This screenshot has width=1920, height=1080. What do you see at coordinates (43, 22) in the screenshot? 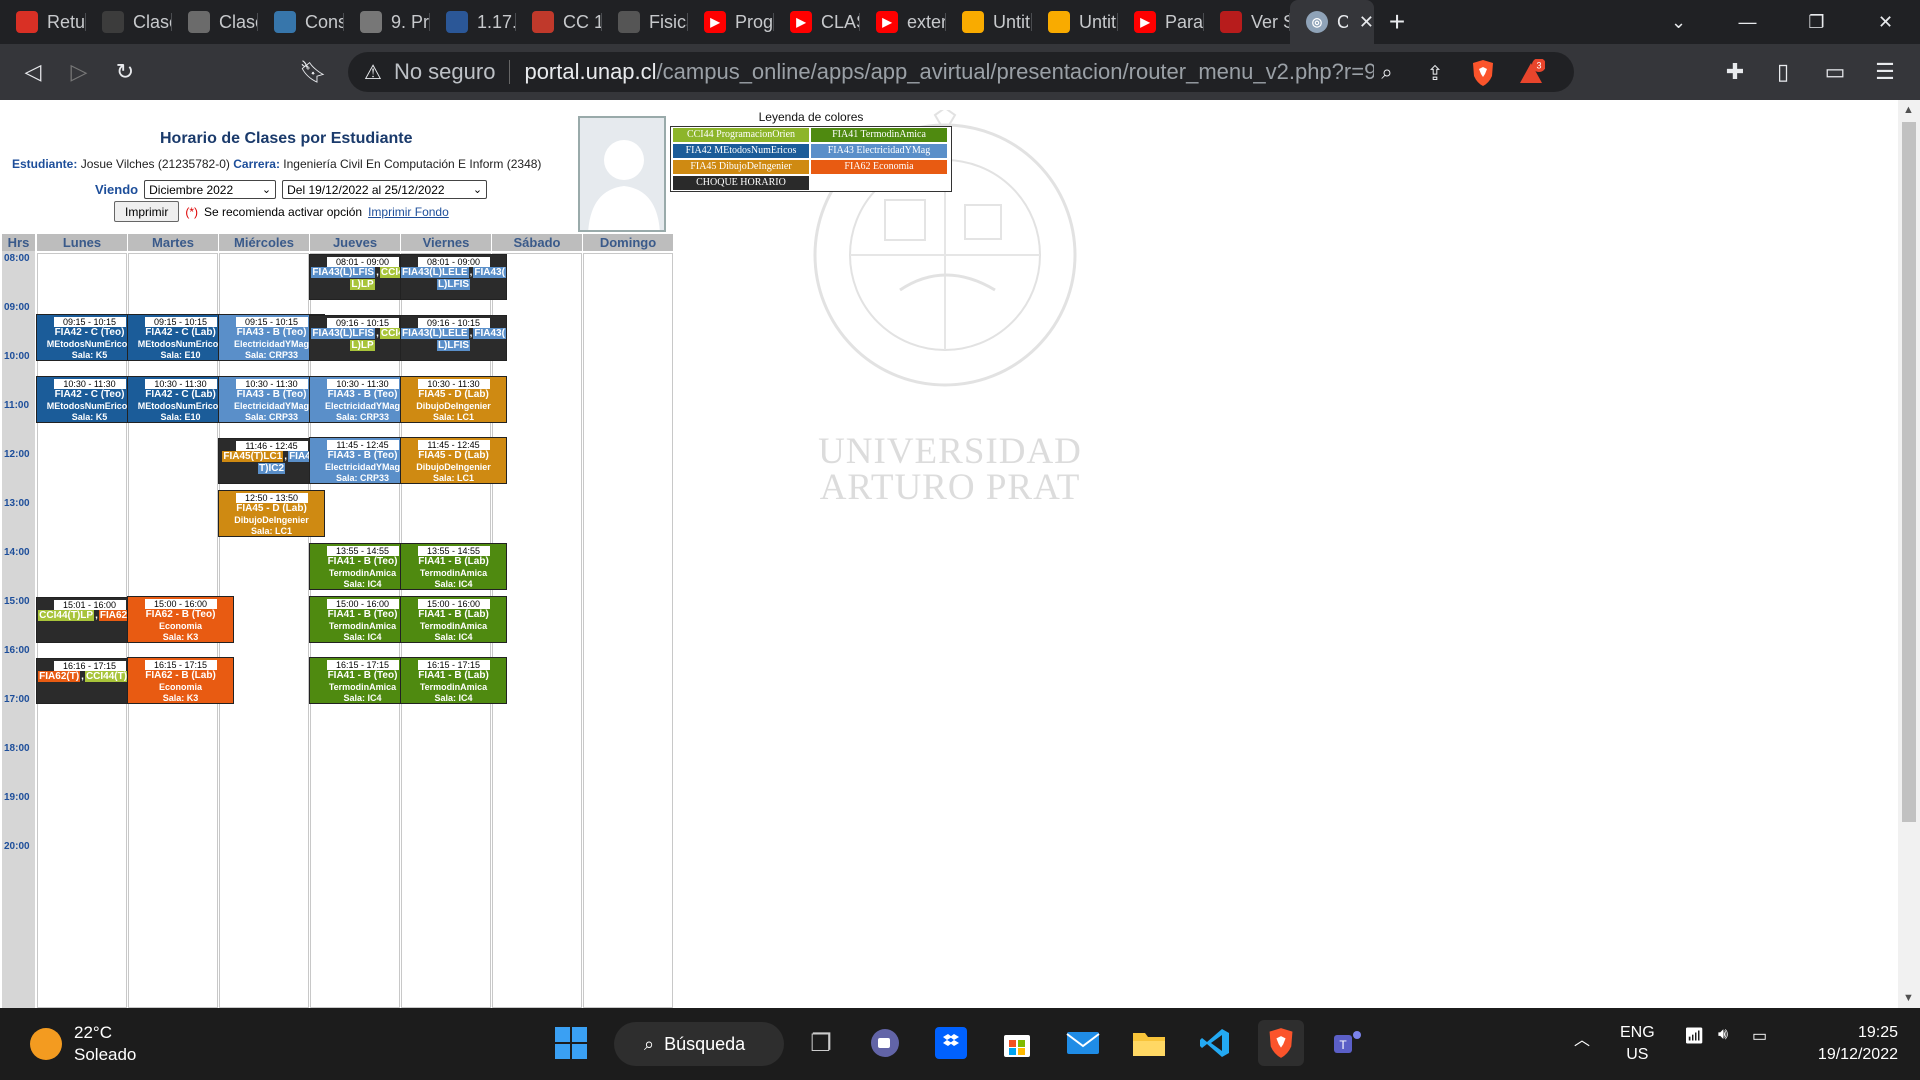
I see `tab-0: Retu` at bounding box center [43, 22].